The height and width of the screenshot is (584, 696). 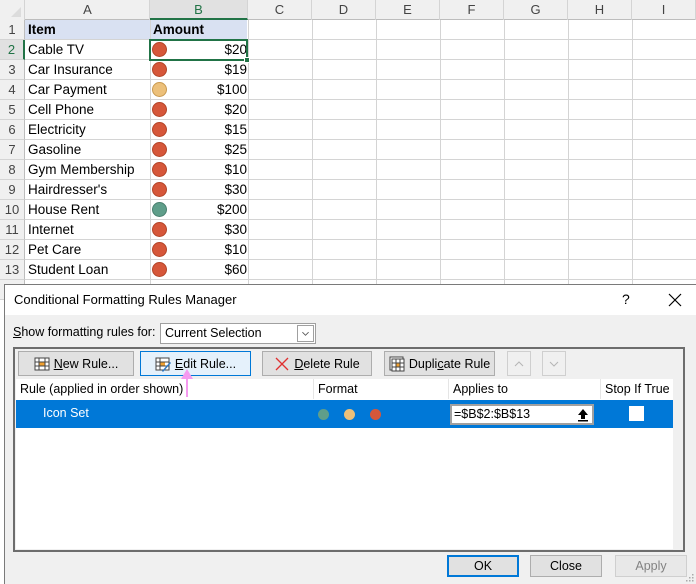 I want to click on row-header-9: 9, so click(x=12, y=190).